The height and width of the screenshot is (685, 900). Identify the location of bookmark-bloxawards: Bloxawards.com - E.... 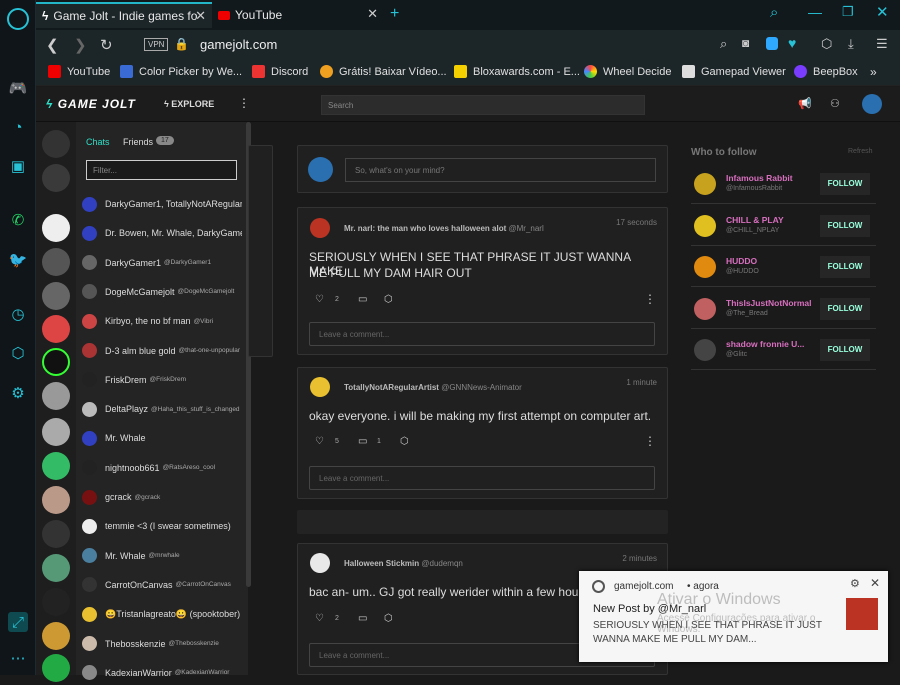
(517, 71).